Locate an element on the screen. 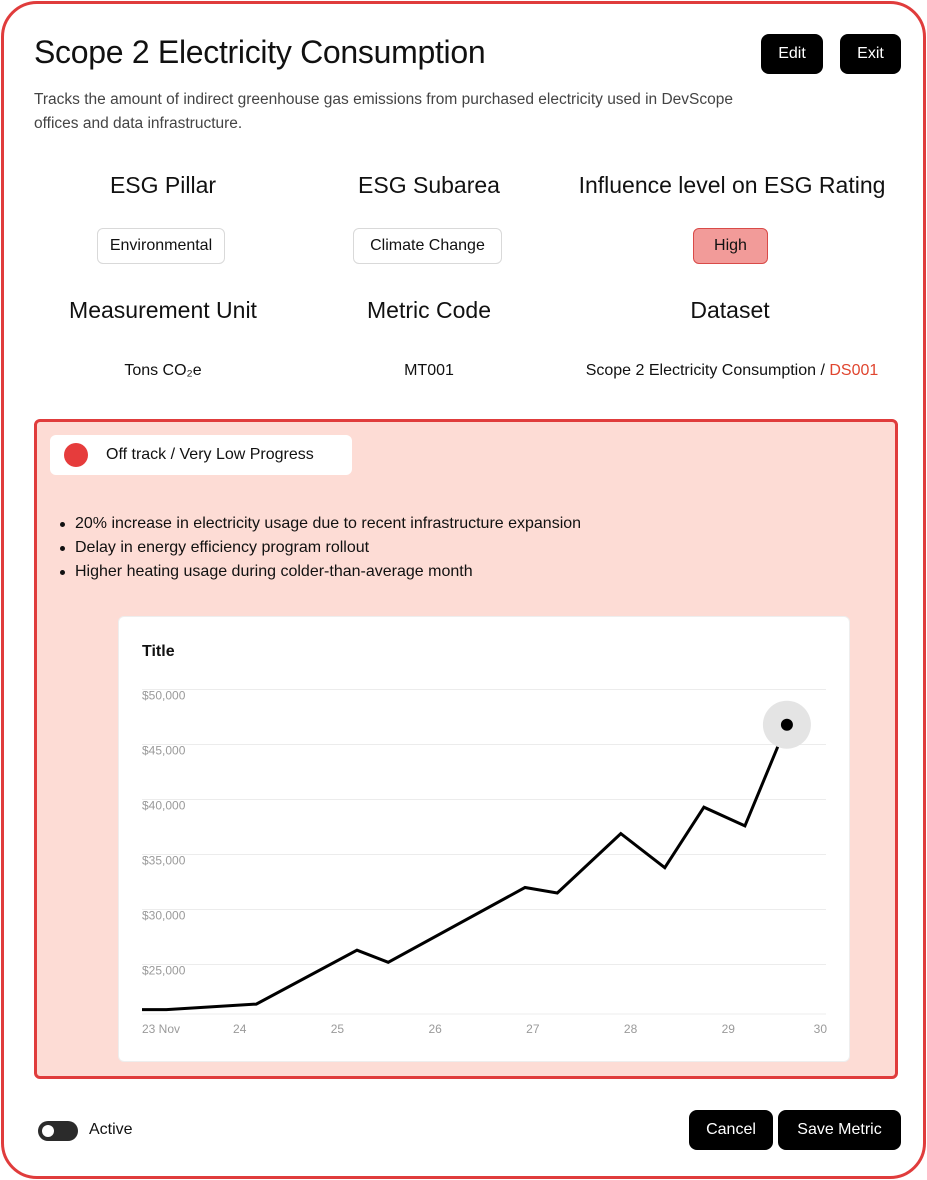 This screenshot has height=1180, width=927. y-tick-label: $30,000 is located at coordinates (164, 916).